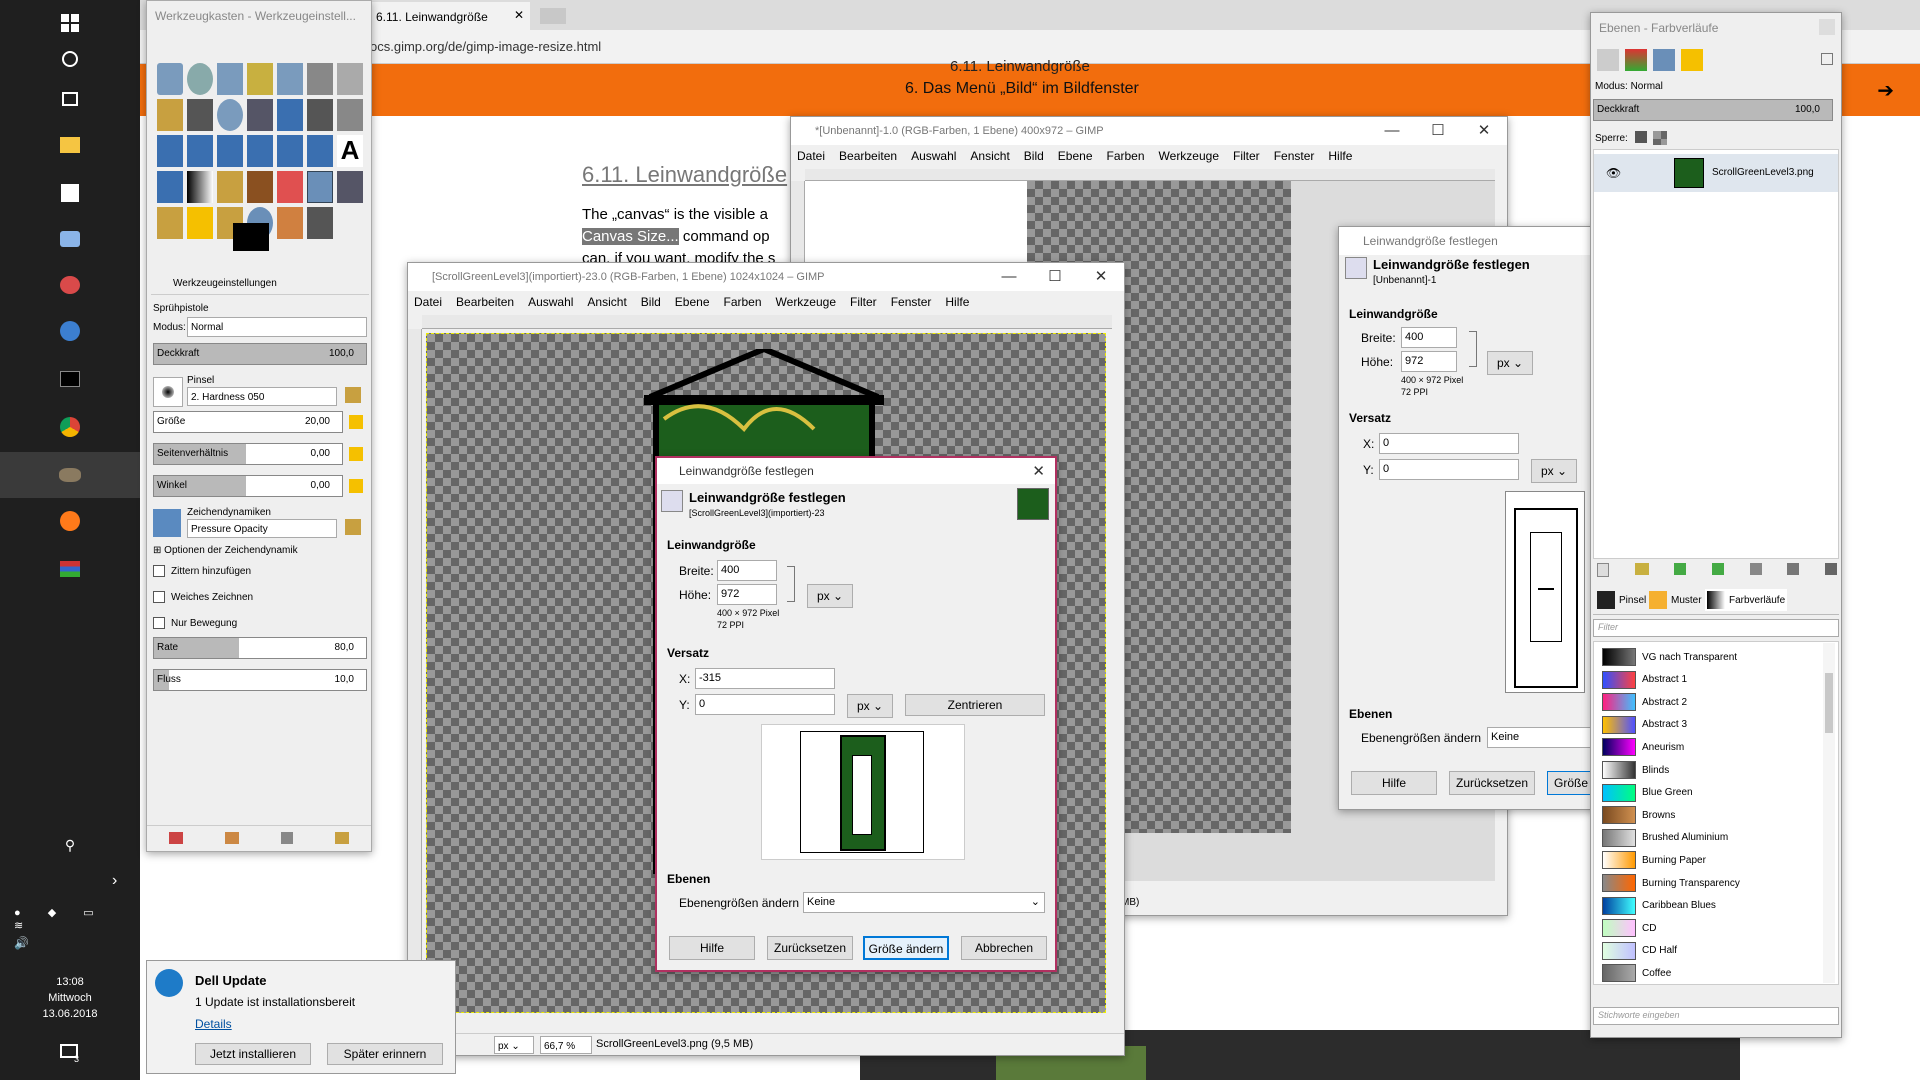 The width and height of the screenshot is (1920, 1080). Describe the element at coordinates (519, 15) in the screenshot. I see `close-tab-icon: ✕` at that location.